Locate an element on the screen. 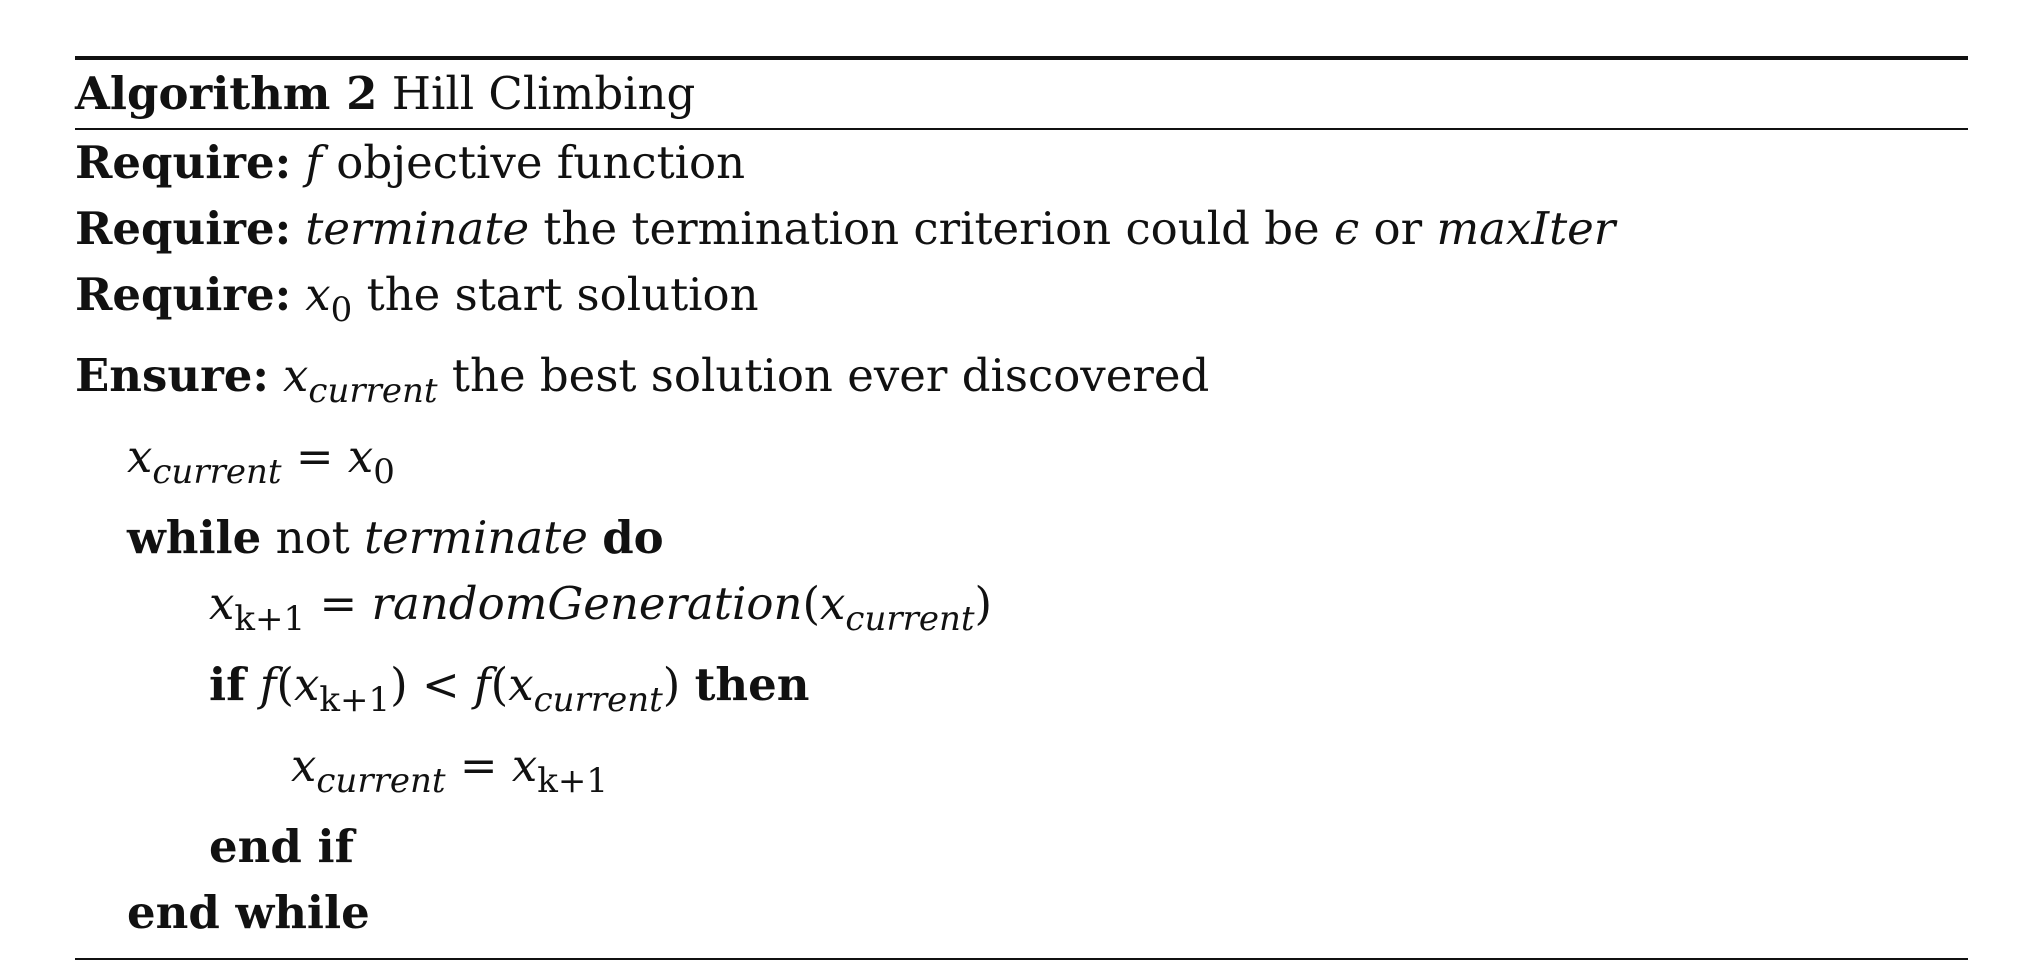 The width and height of the screenshot is (2042, 960). step-generate: xk+1 = randomGeneration(xcurrent) is located at coordinates (1021, 611).